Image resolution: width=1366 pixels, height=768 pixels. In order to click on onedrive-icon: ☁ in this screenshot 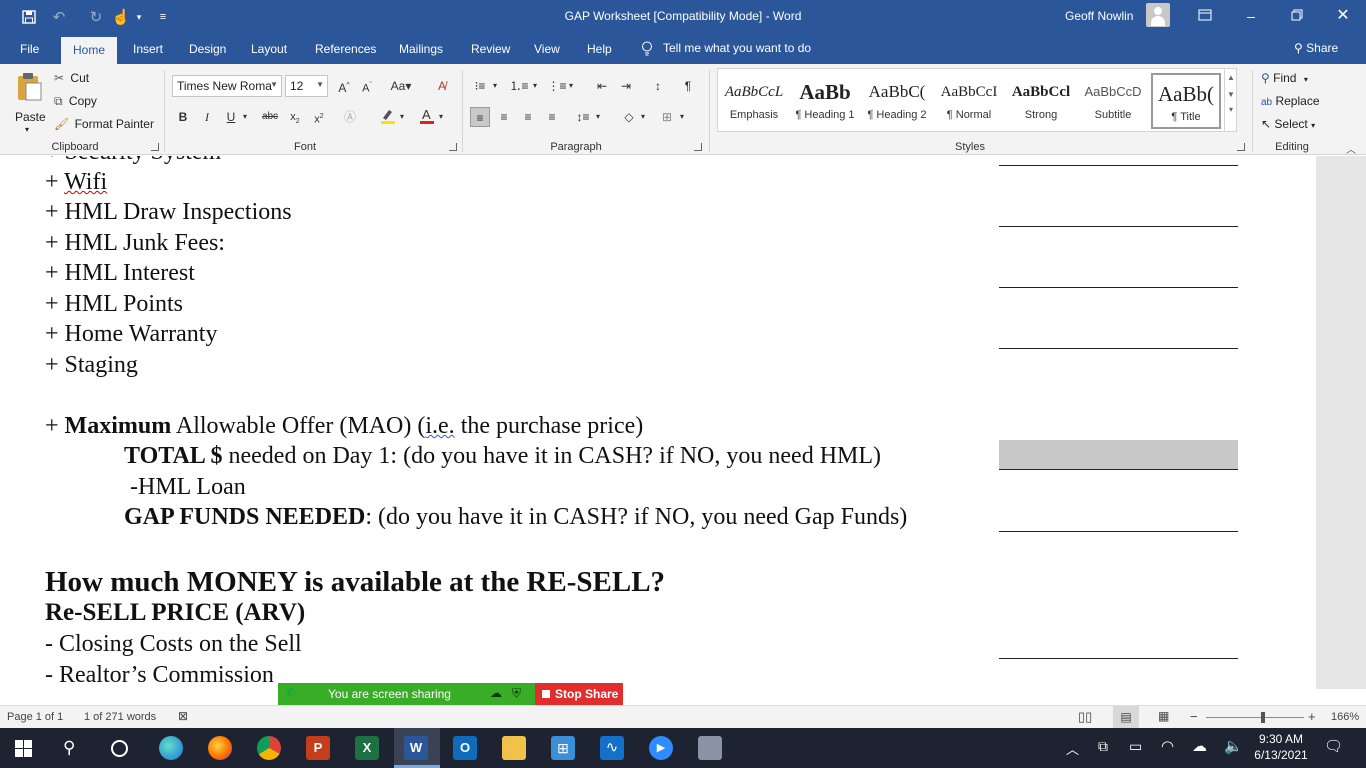, I will do `click(1199, 746)`.